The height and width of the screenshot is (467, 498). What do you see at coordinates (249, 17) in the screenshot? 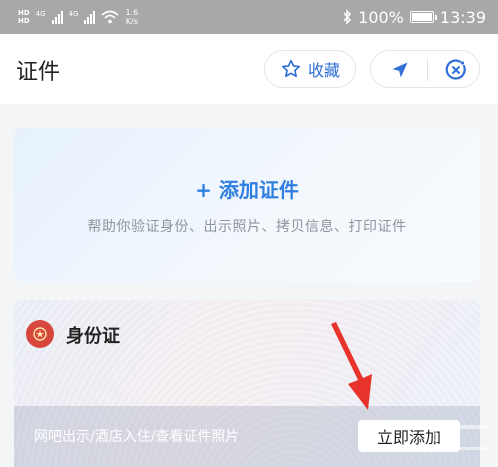
I see `status-bar: HD HD 4G 4G 1.6 K/s 100% 13:39` at bounding box center [249, 17].